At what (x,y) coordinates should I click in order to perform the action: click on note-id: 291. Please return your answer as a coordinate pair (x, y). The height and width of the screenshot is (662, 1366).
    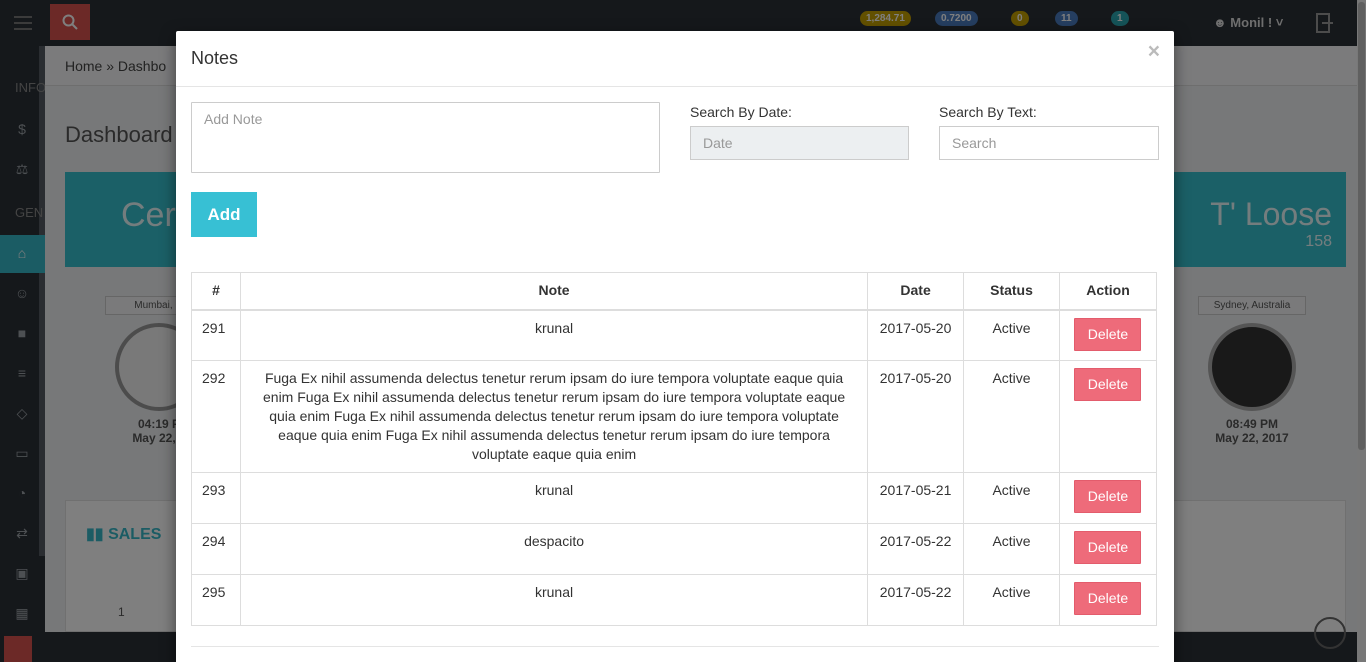
    Looking at the image, I should click on (216, 335).